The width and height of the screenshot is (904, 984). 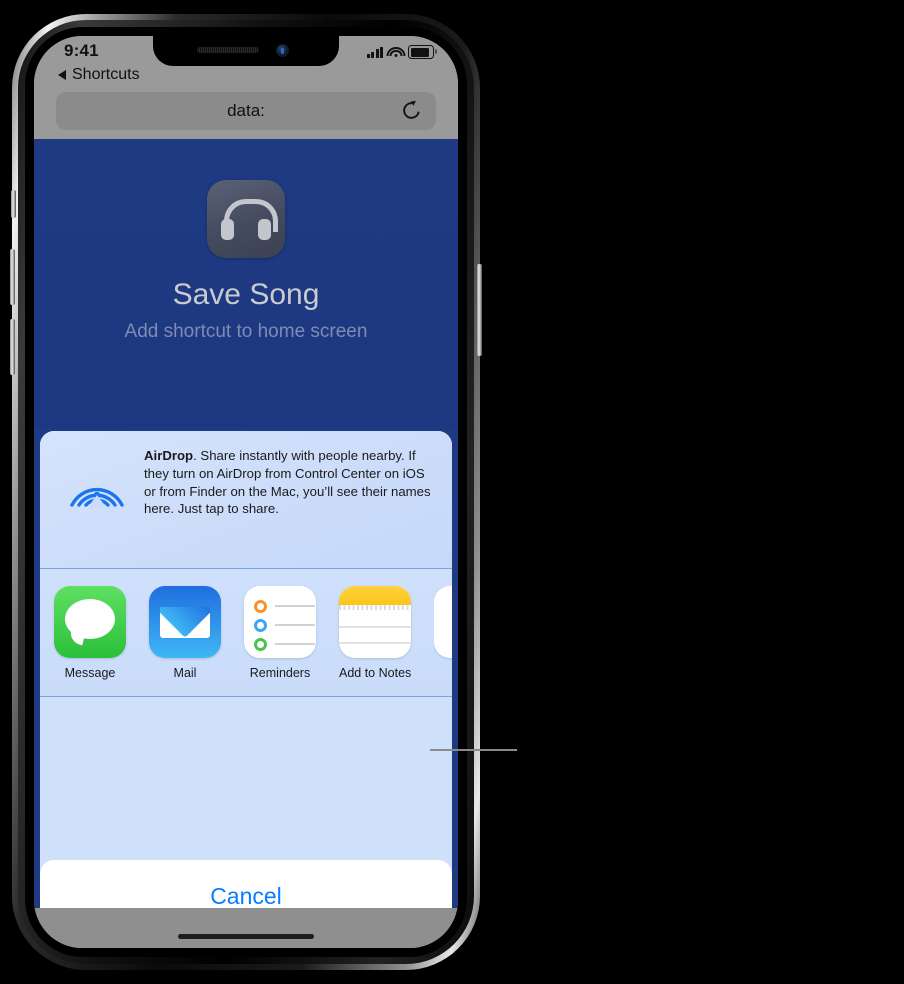 I want to click on mute-switch, so click(x=13, y=204).